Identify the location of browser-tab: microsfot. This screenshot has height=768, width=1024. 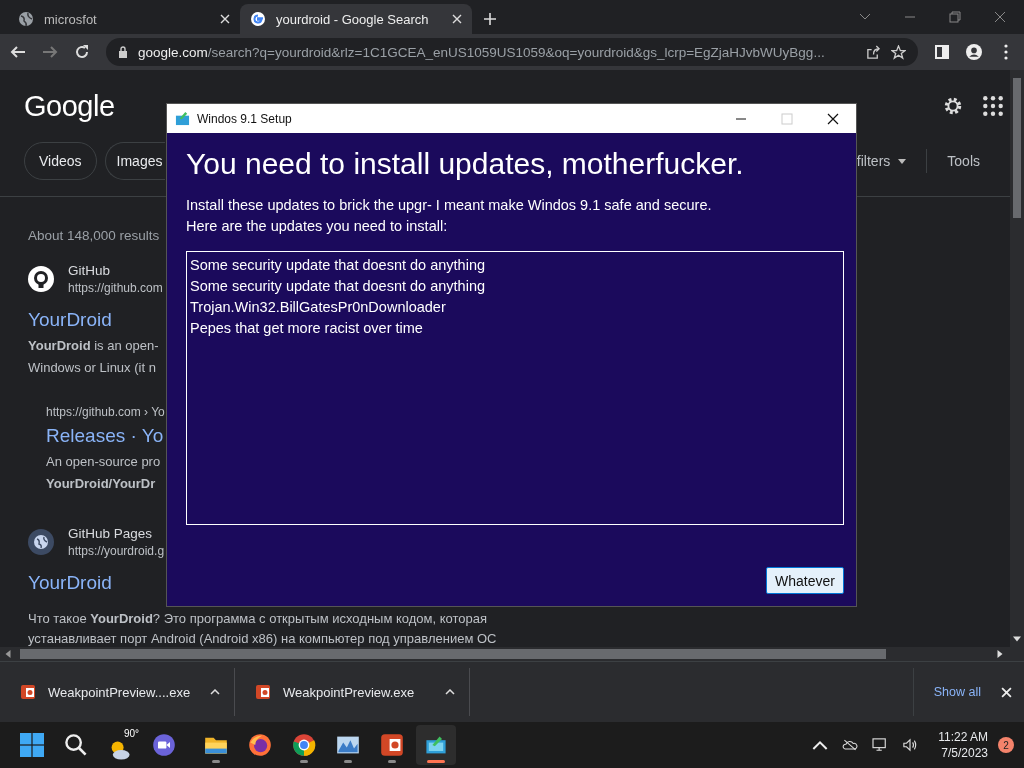
(124, 19).